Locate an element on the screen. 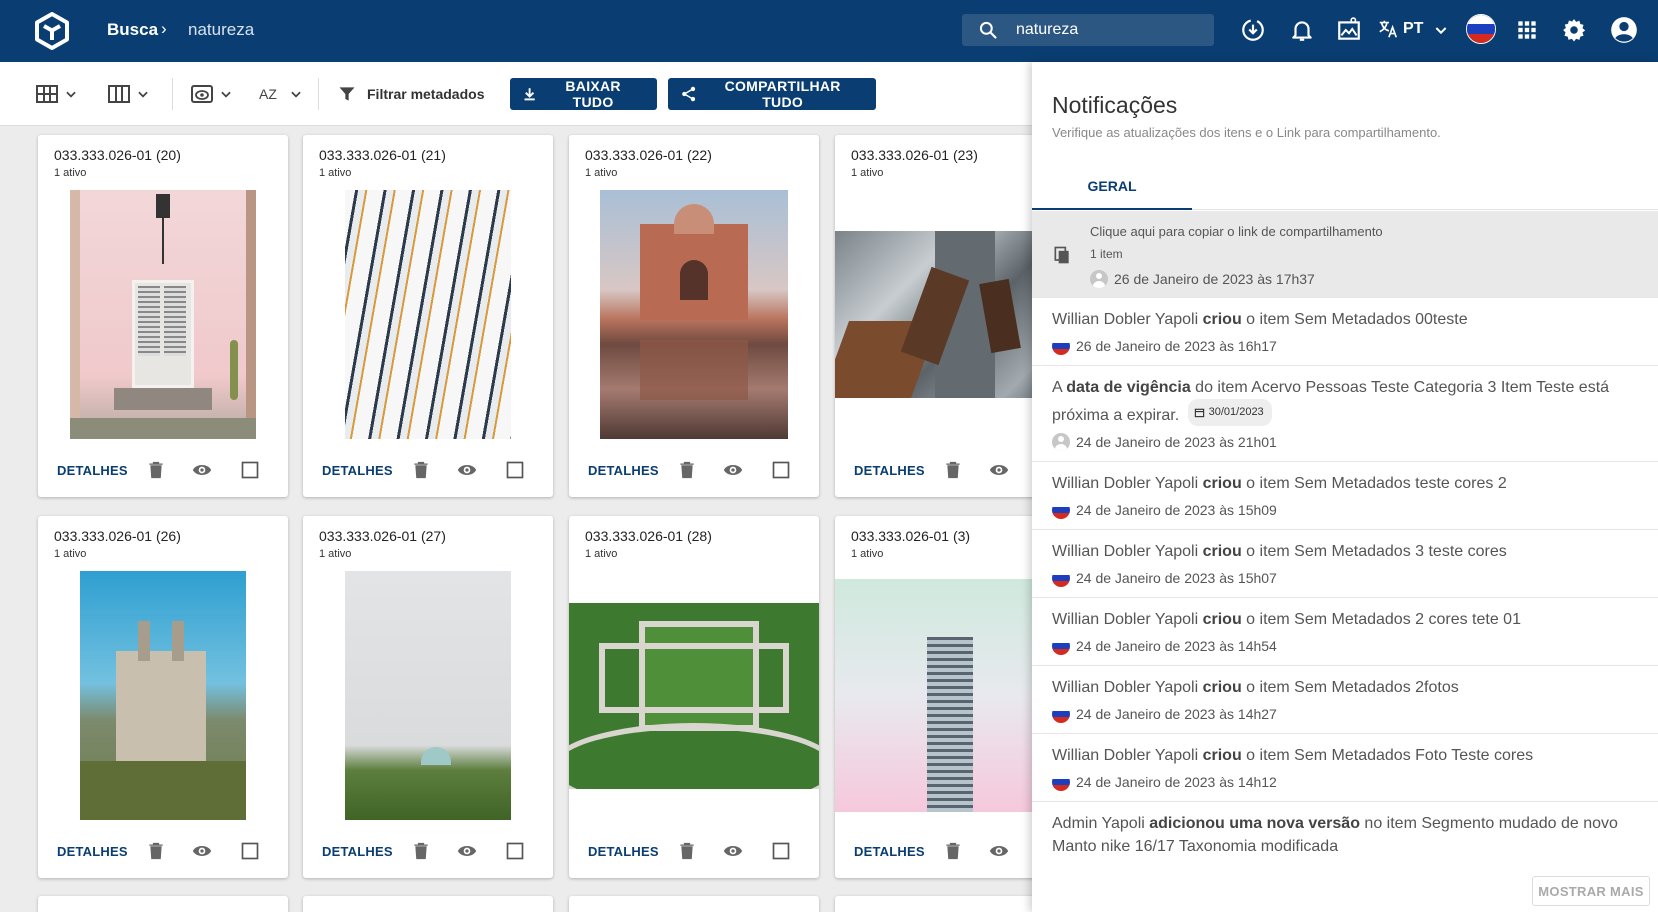 The height and width of the screenshot is (912, 1658). notification-meta: 24 de Janeiro de 2023 às 15h09 is located at coordinates (1345, 510).